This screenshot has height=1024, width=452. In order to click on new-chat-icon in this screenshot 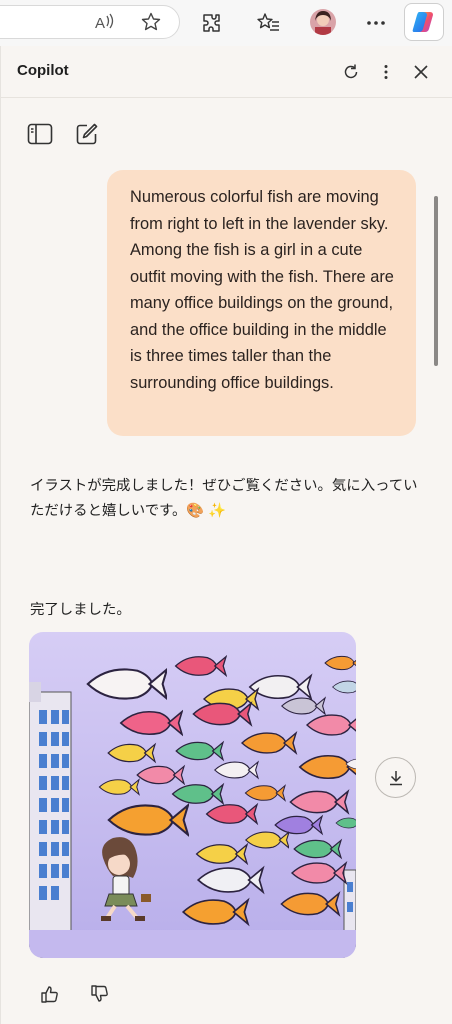, I will do `click(87, 134)`.